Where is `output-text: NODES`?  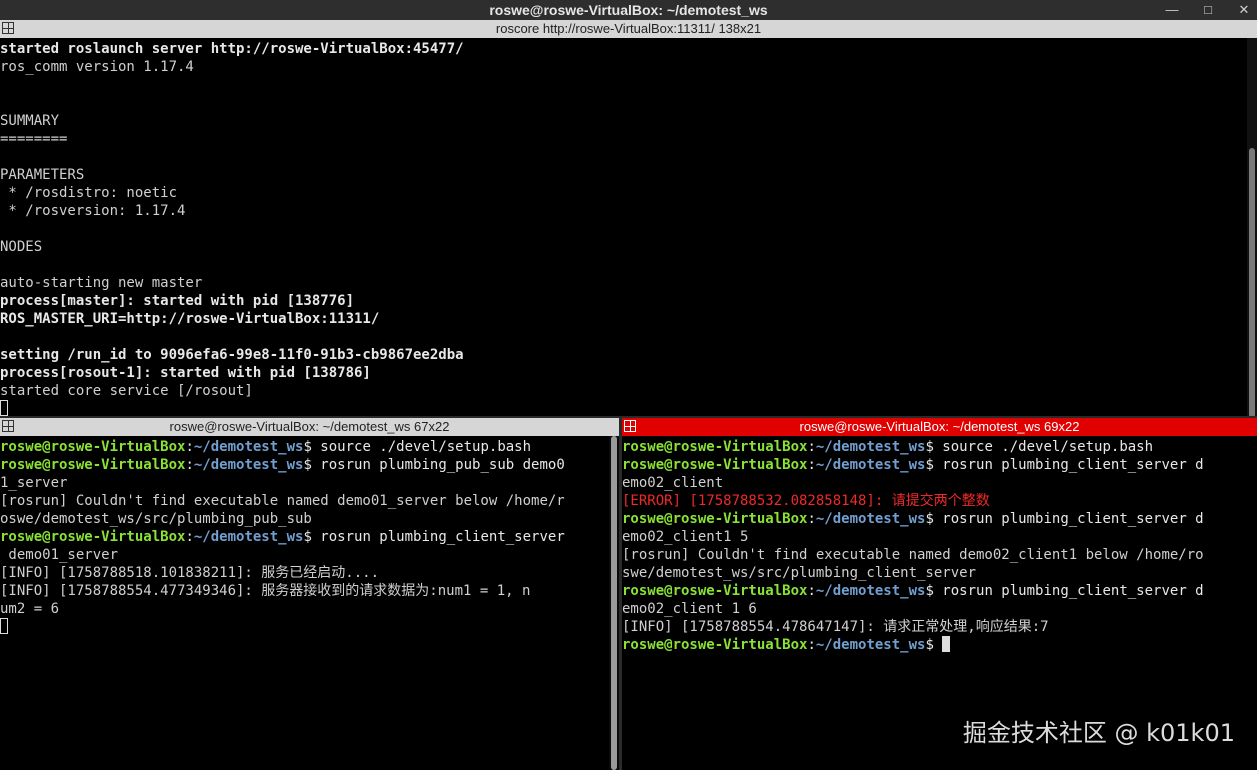
output-text: NODES is located at coordinates (21, 247).